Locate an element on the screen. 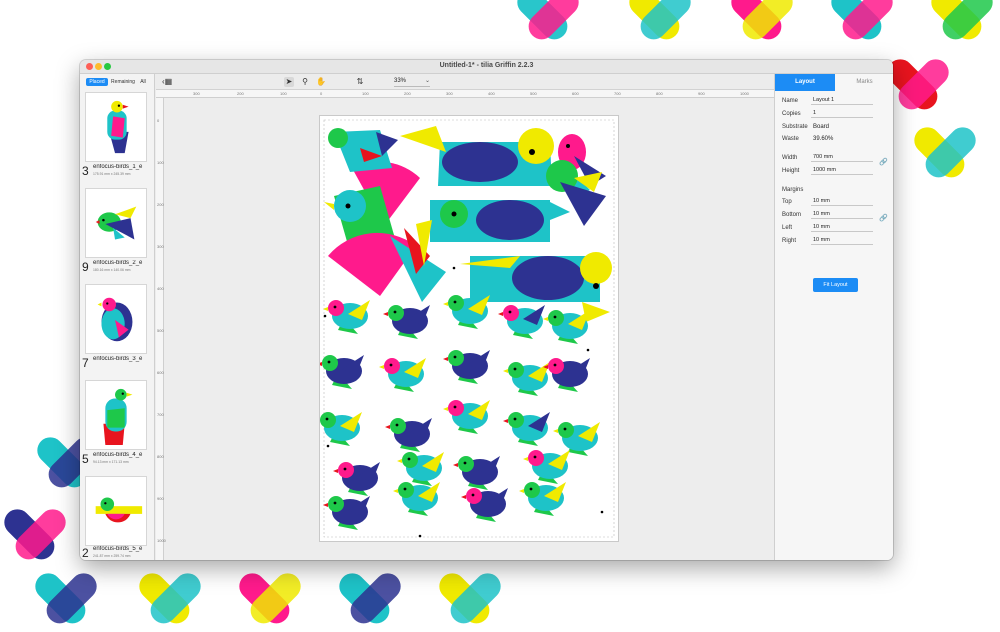 The width and height of the screenshot is (1000, 632). copies-field: 1 is located at coordinates (842, 113).